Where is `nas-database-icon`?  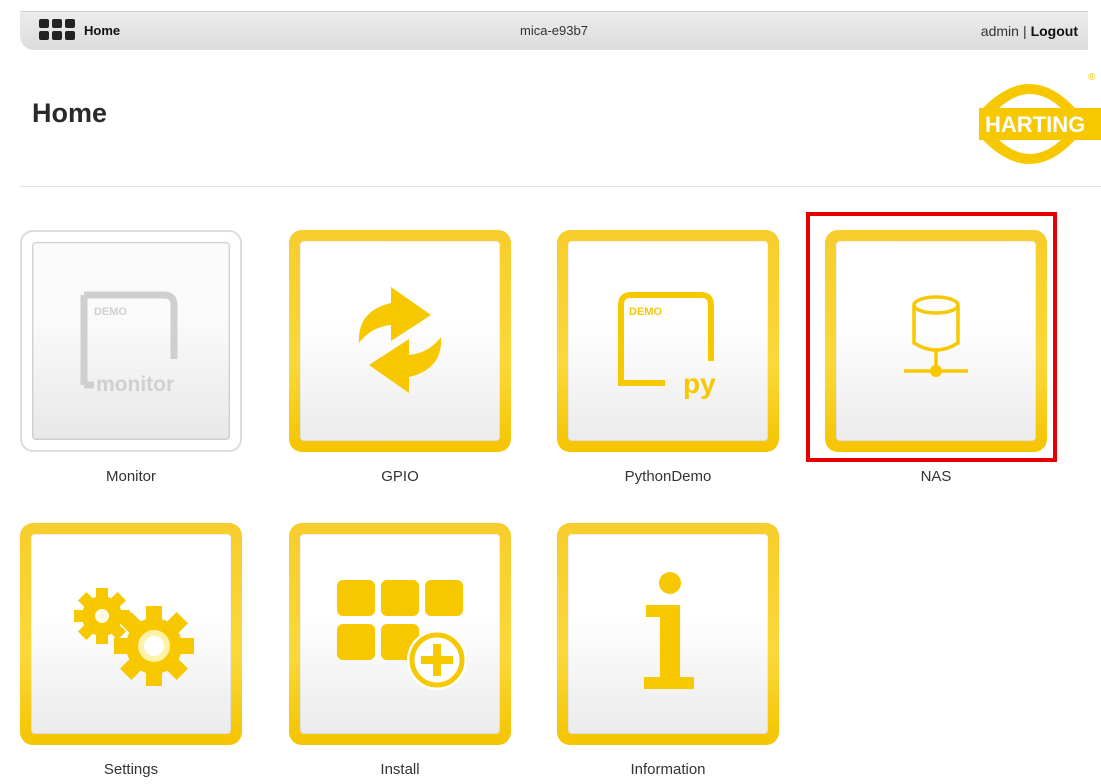
nas-database-icon is located at coordinates (936, 336).